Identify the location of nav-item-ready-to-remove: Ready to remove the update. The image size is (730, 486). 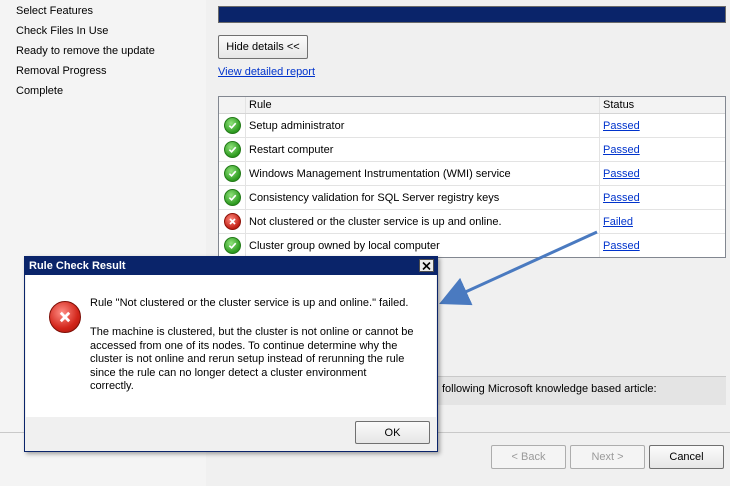
(85, 51).